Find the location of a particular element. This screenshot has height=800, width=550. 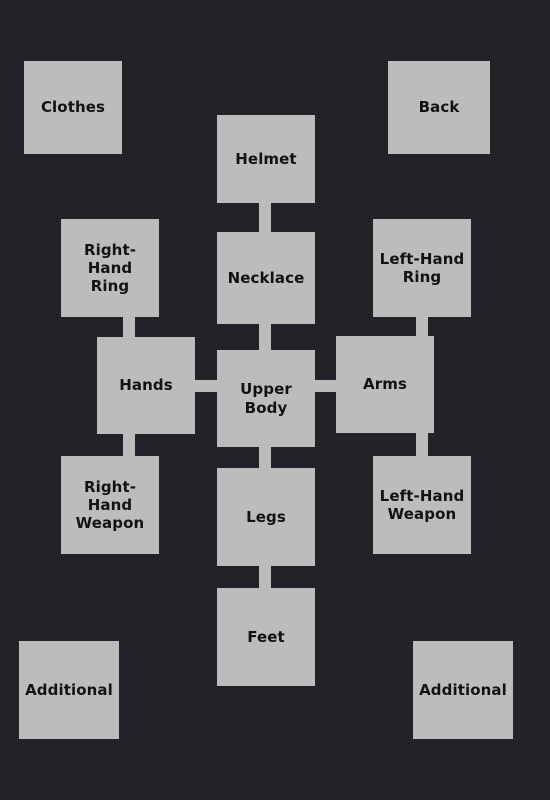

connector-hands-to-upper-body is located at coordinates (206, 386).